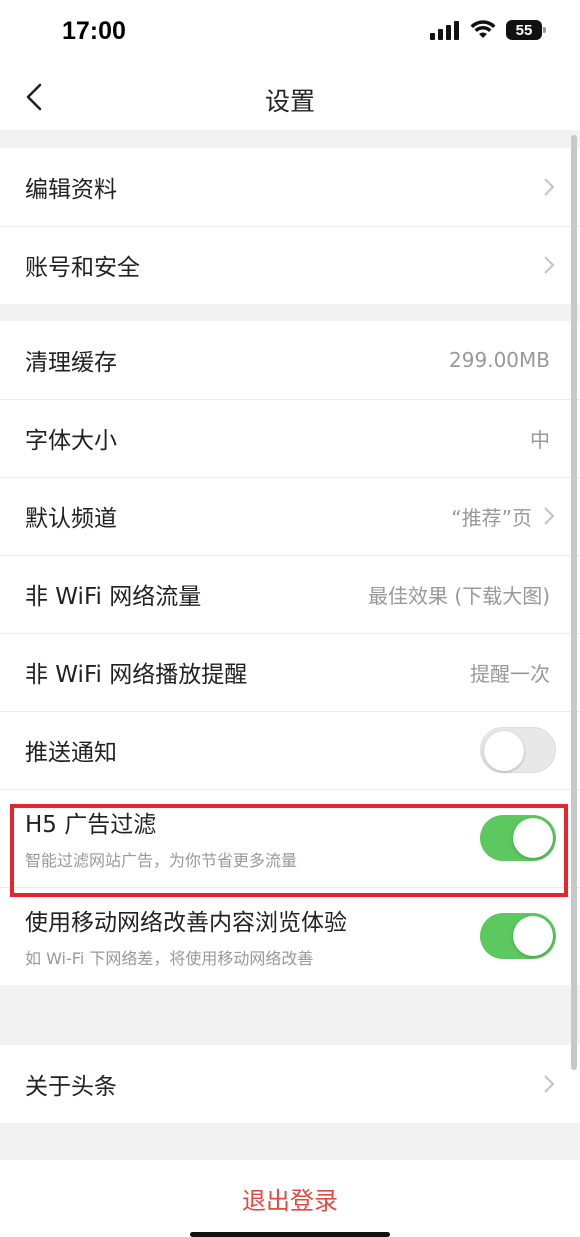 The width and height of the screenshot is (580, 1237). I want to click on row-label: 非 WiFi 网络播放提醒, so click(136, 675).